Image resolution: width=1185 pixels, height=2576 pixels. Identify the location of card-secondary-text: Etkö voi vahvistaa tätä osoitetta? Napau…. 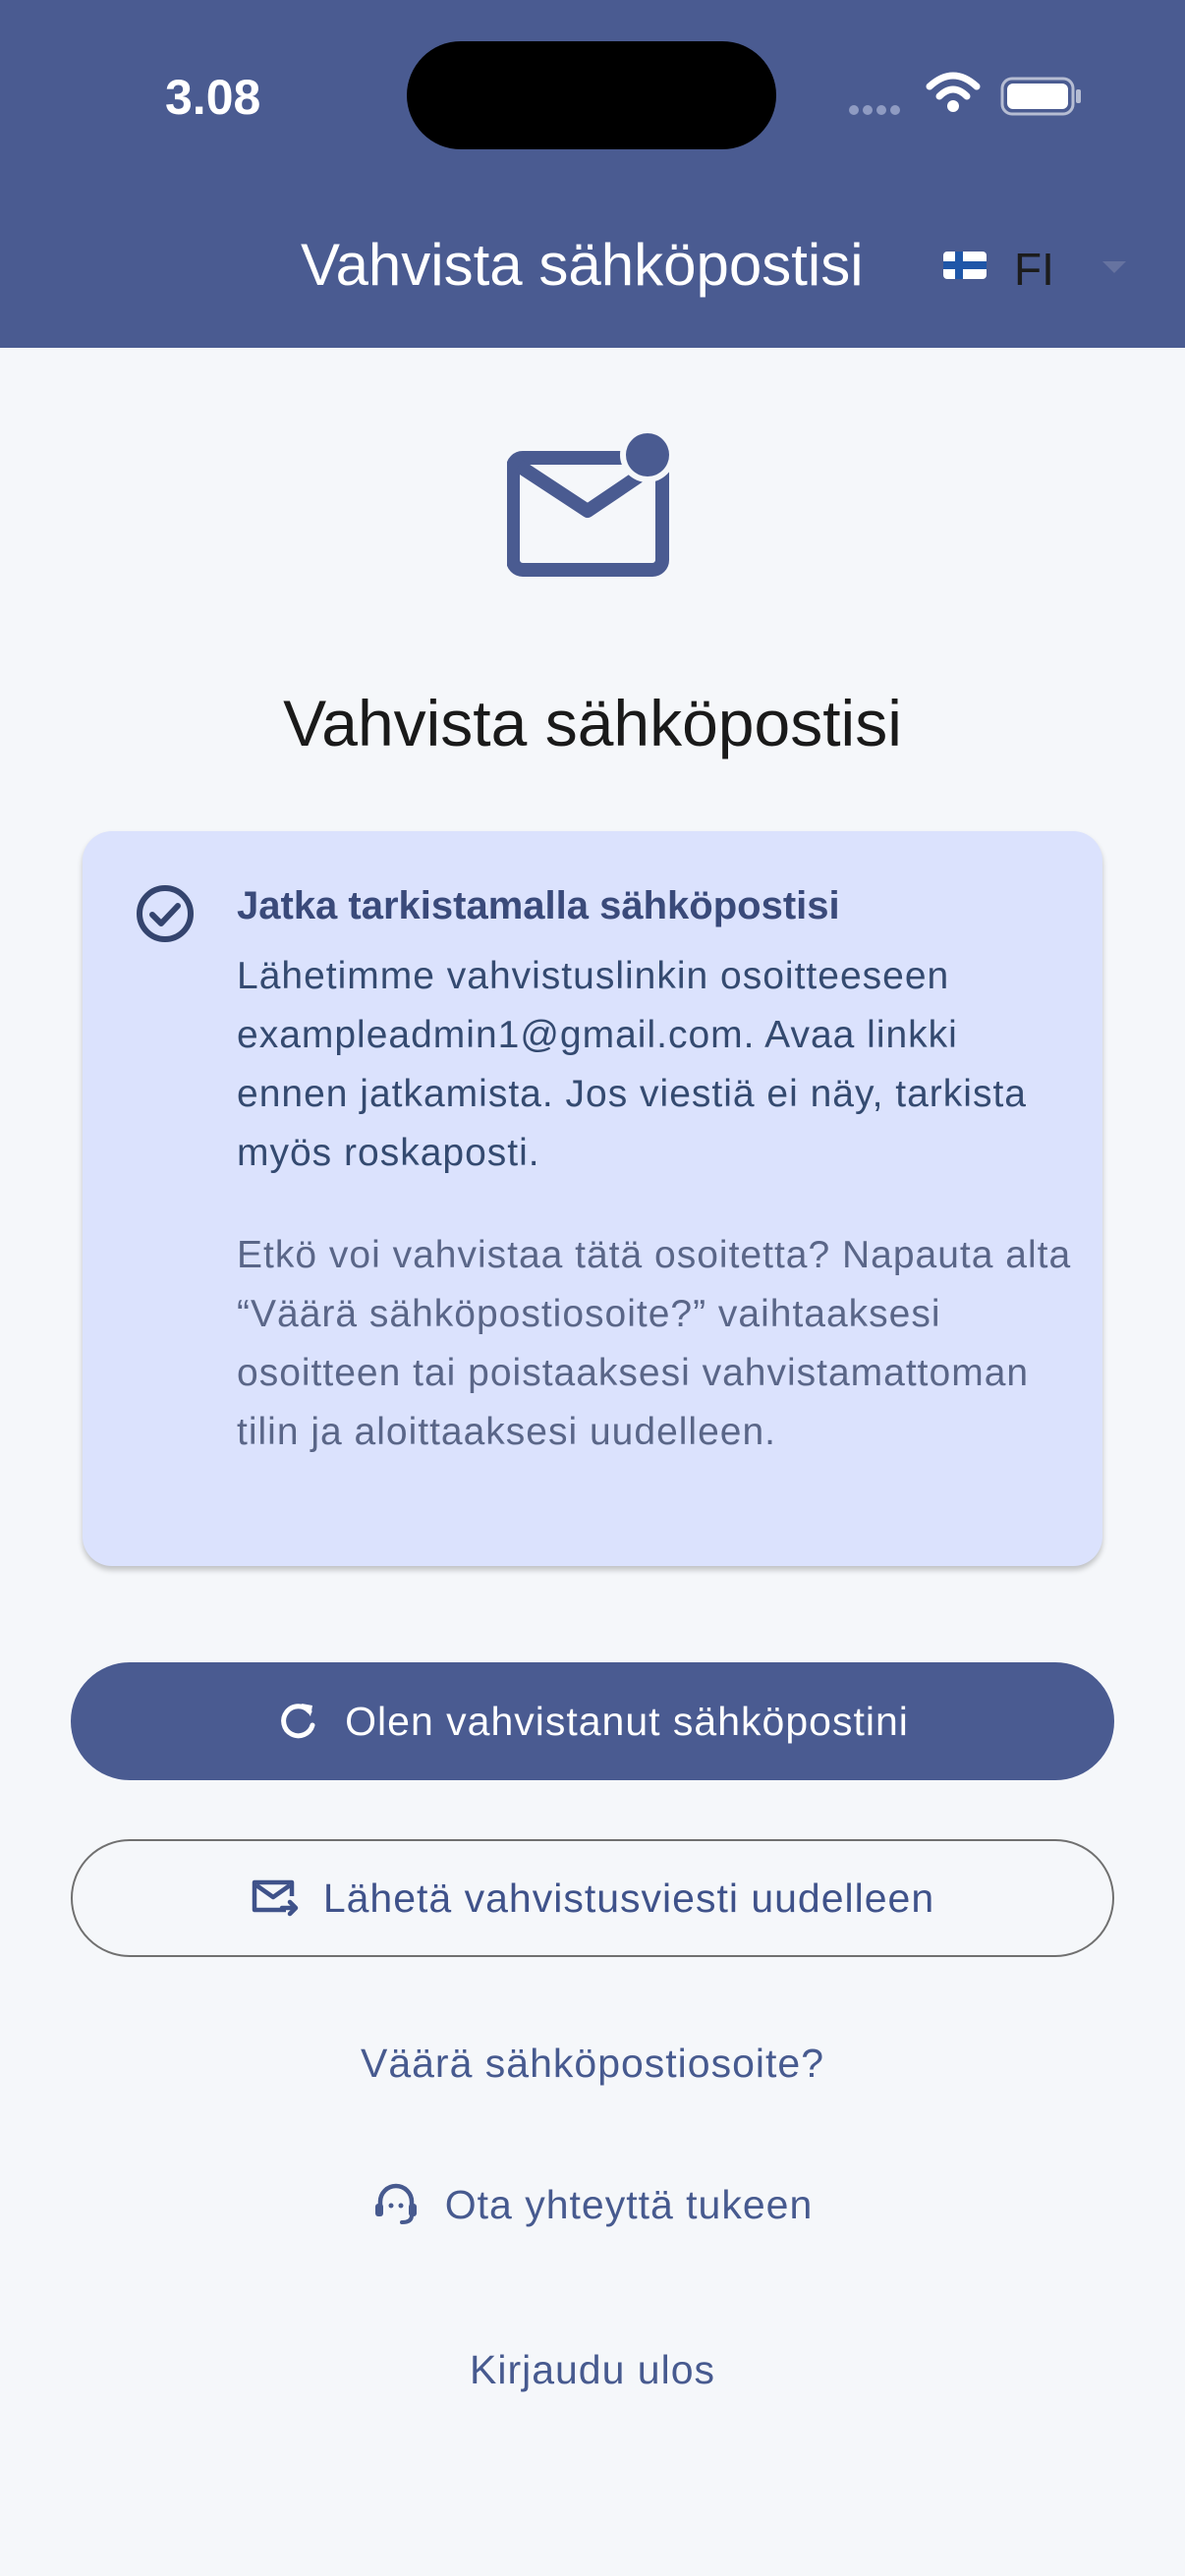
(655, 1343).